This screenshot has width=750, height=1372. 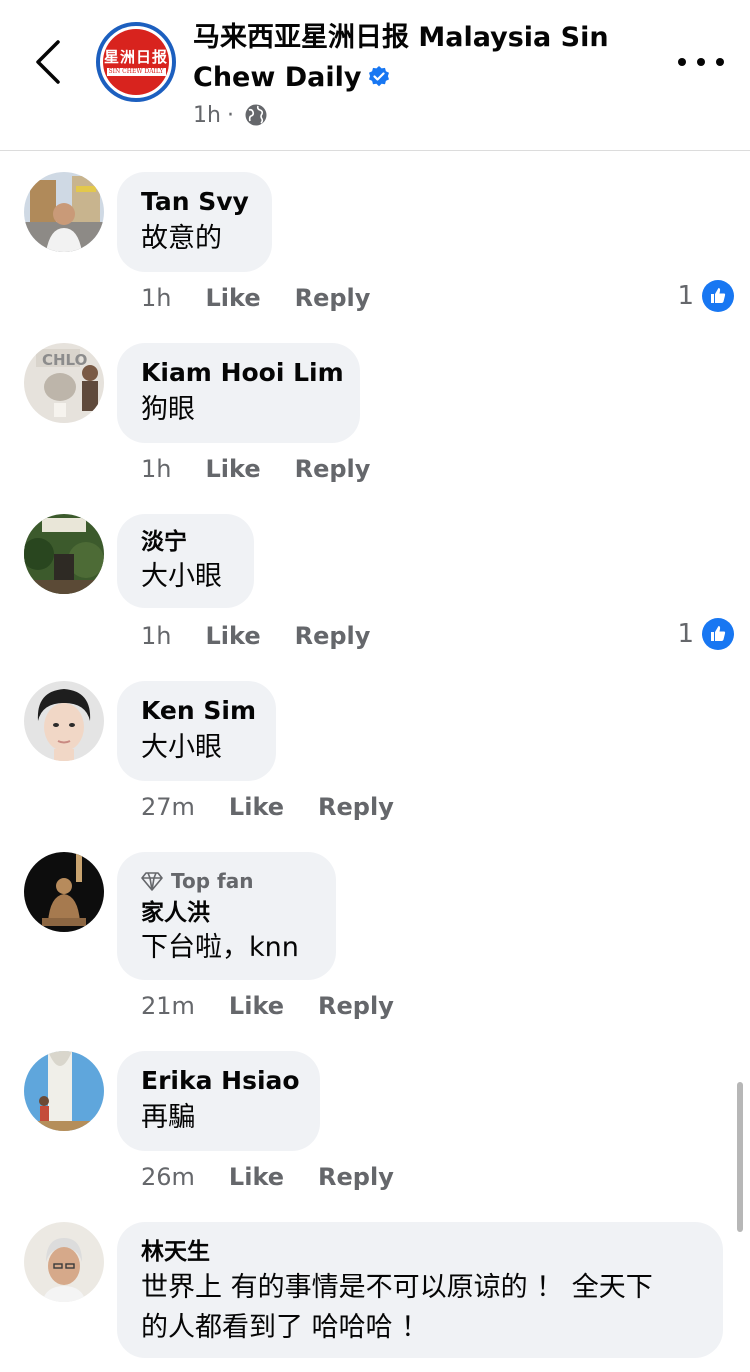 I want to click on post-time: 1h, so click(x=207, y=115).